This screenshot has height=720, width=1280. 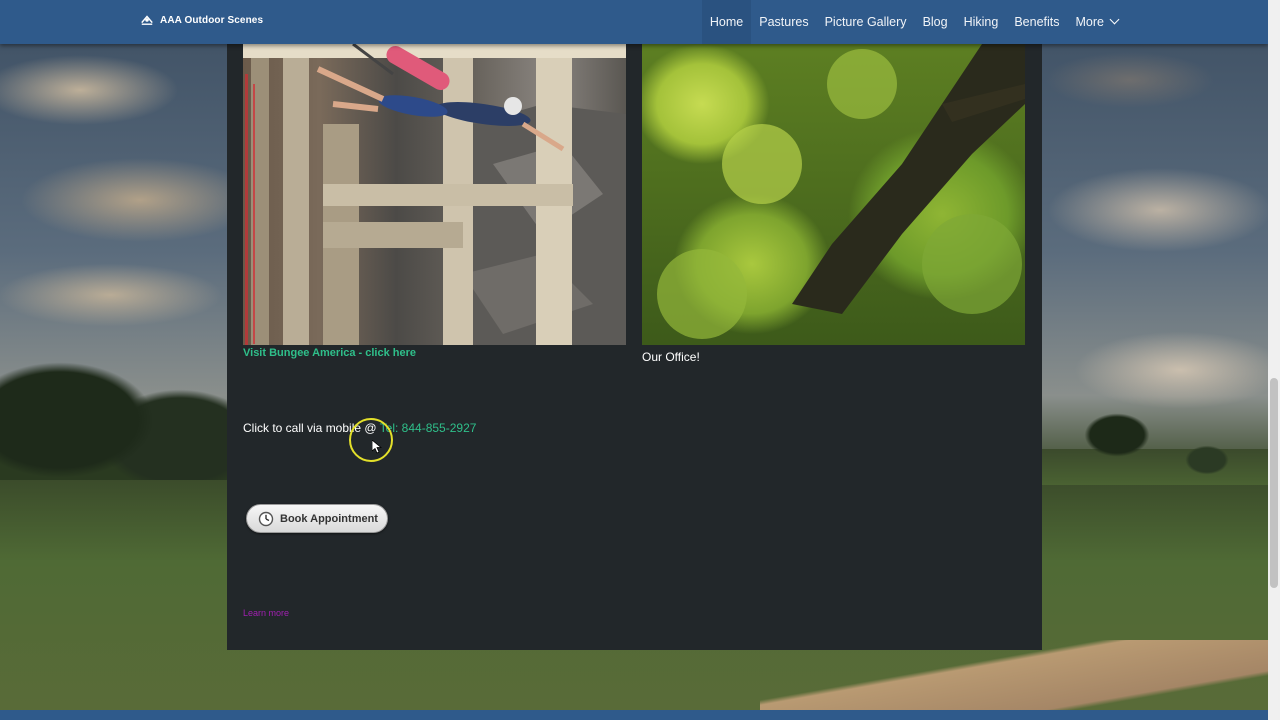 I want to click on book-appointment-label: Book Appointment, so click(x=329, y=518).